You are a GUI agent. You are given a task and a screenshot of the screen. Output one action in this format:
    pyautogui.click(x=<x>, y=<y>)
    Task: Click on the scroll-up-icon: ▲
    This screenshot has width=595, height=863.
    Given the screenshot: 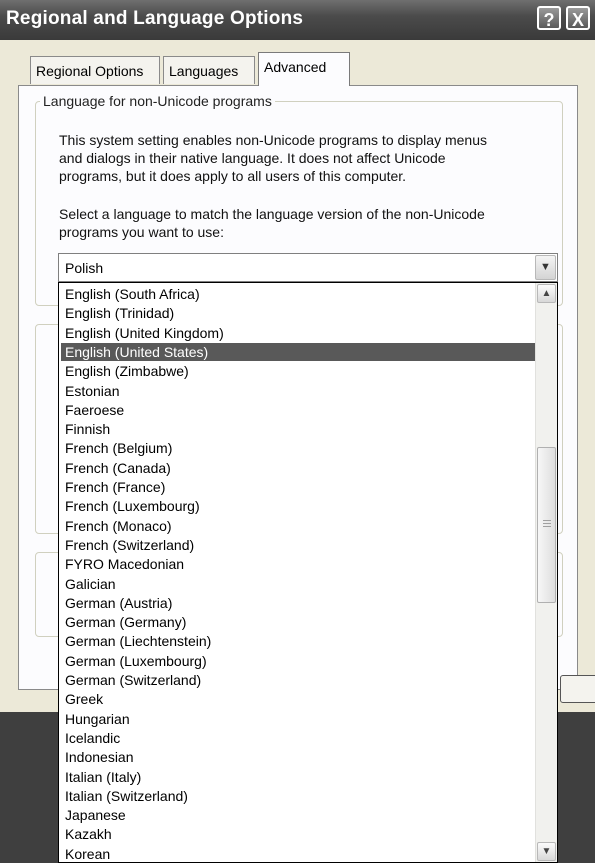 What is the action you would take?
    pyautogui.click(x=546, y=293)
    